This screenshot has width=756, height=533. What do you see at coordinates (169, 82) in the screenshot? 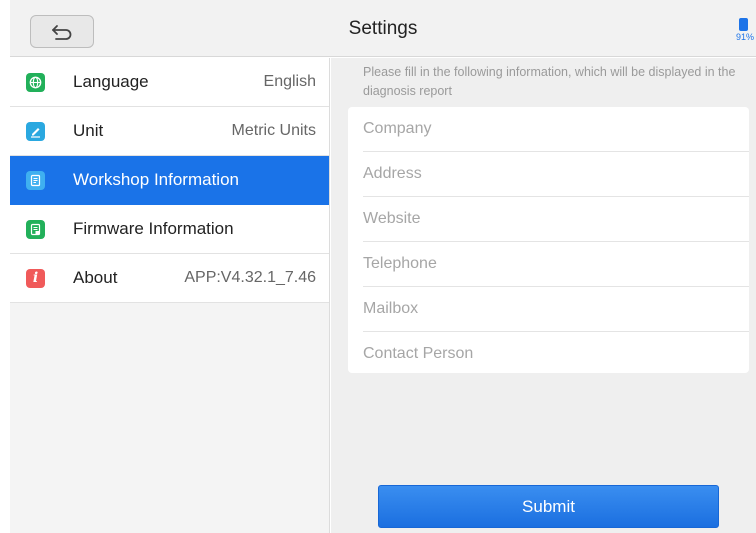
I see `sidebar-item-language: Language English` at bounding box center [169, 82].